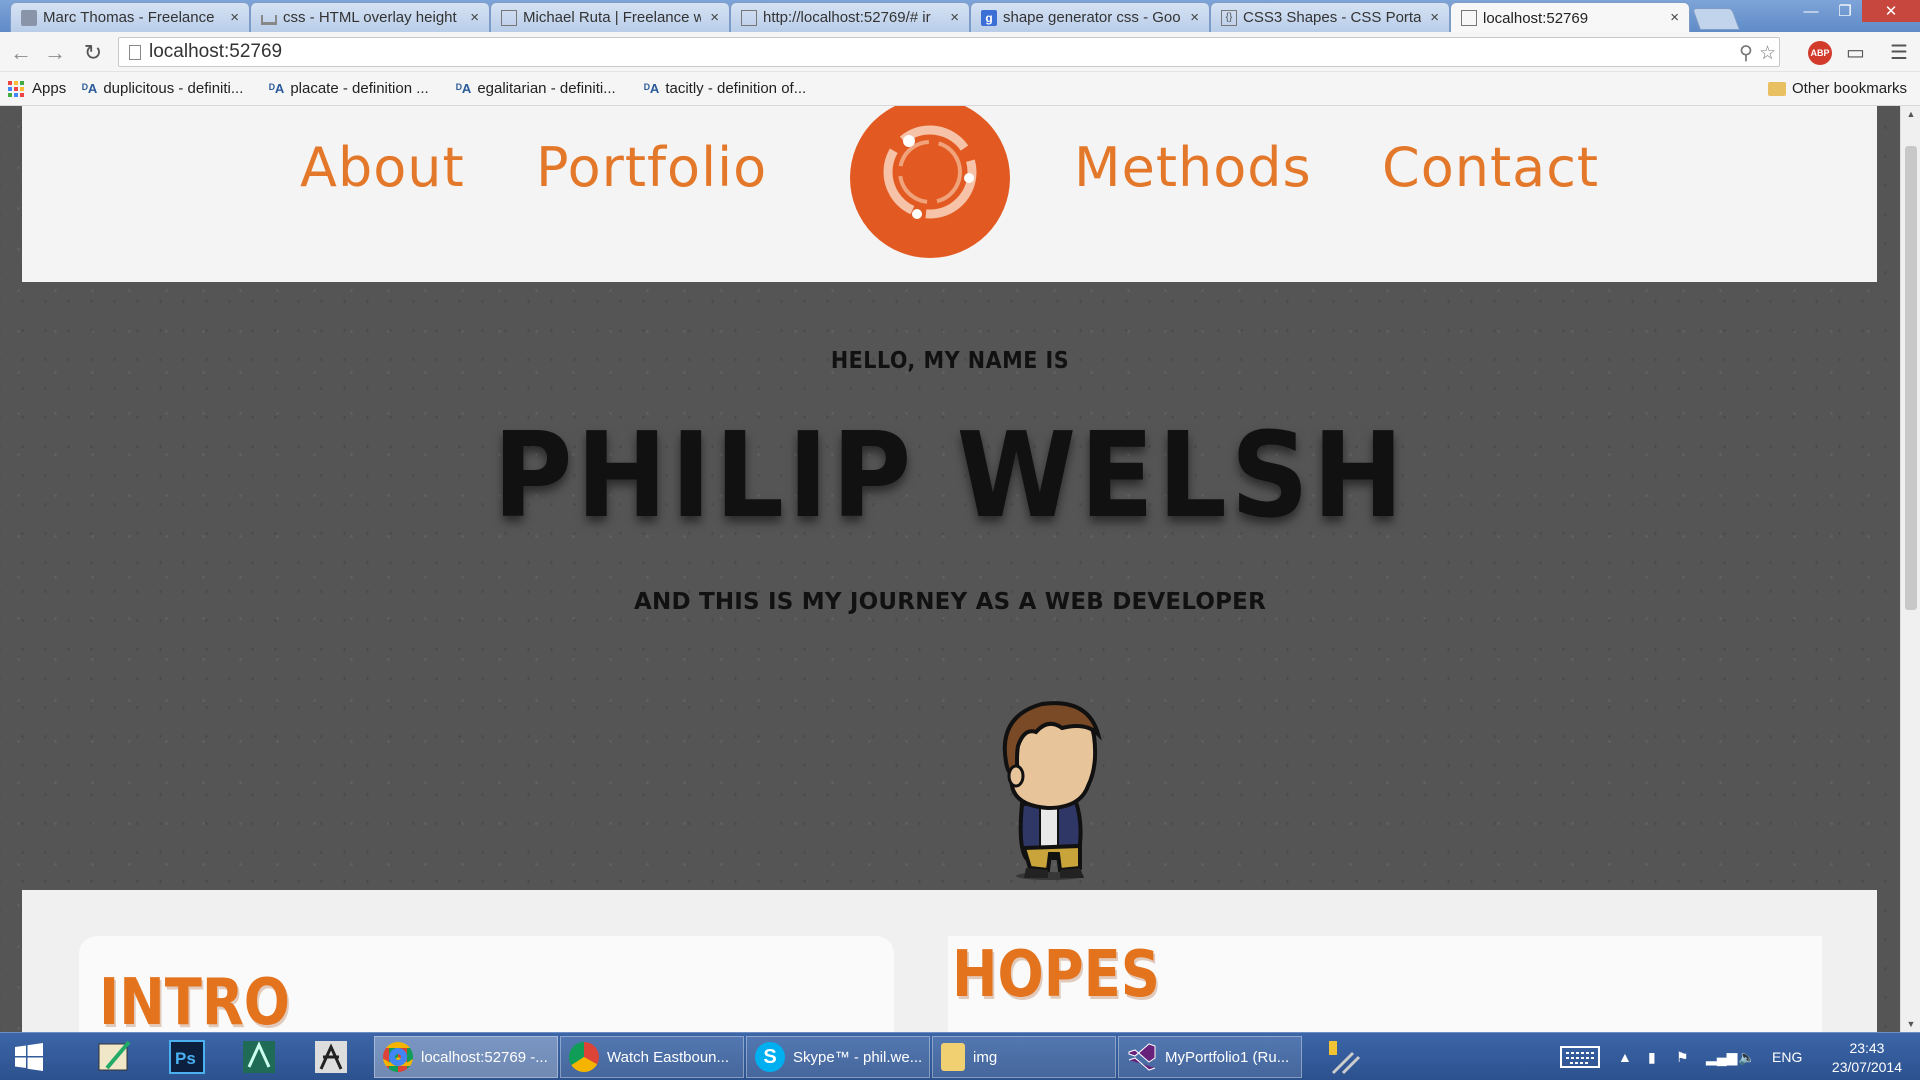 This screenshot has width=1920, height=1080. Describe the element at coordinates (1911, 378) in the screenshot. I see `scroll-thumb` at that location.